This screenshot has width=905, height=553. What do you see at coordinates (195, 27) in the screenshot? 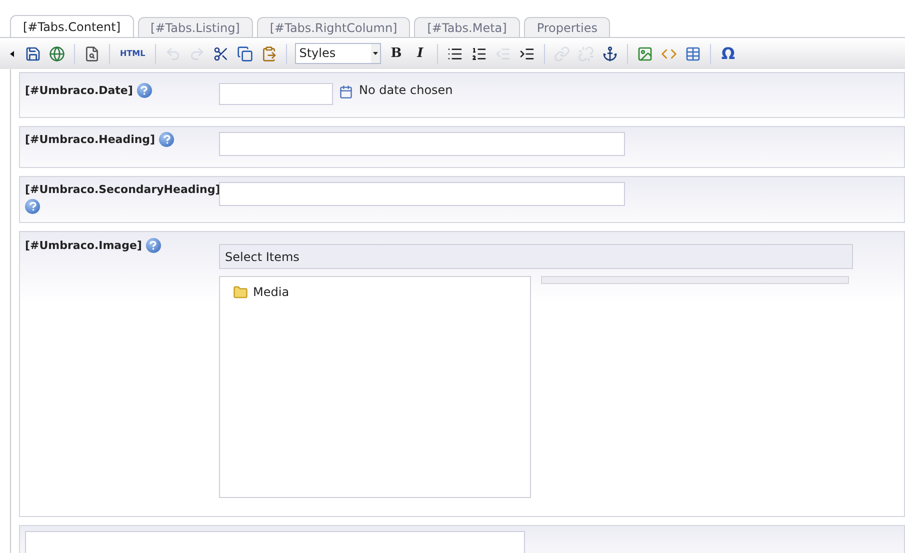
I see `tab: [#Tabs.Listing]` at bounding box center [195, 27].